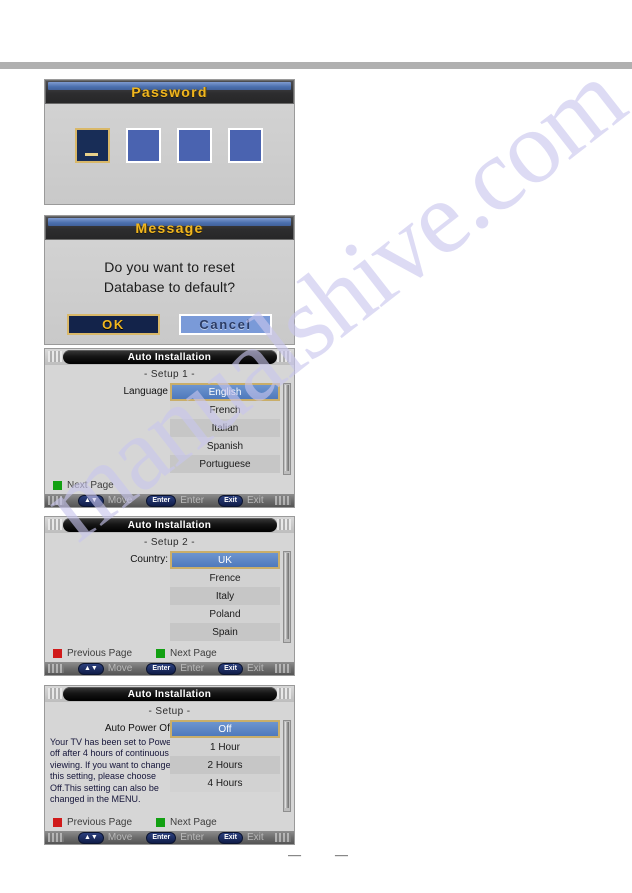 The height and width of the screenshot is (893, 632). I want to click on country-option-frence: Frence, so click(225, 578).